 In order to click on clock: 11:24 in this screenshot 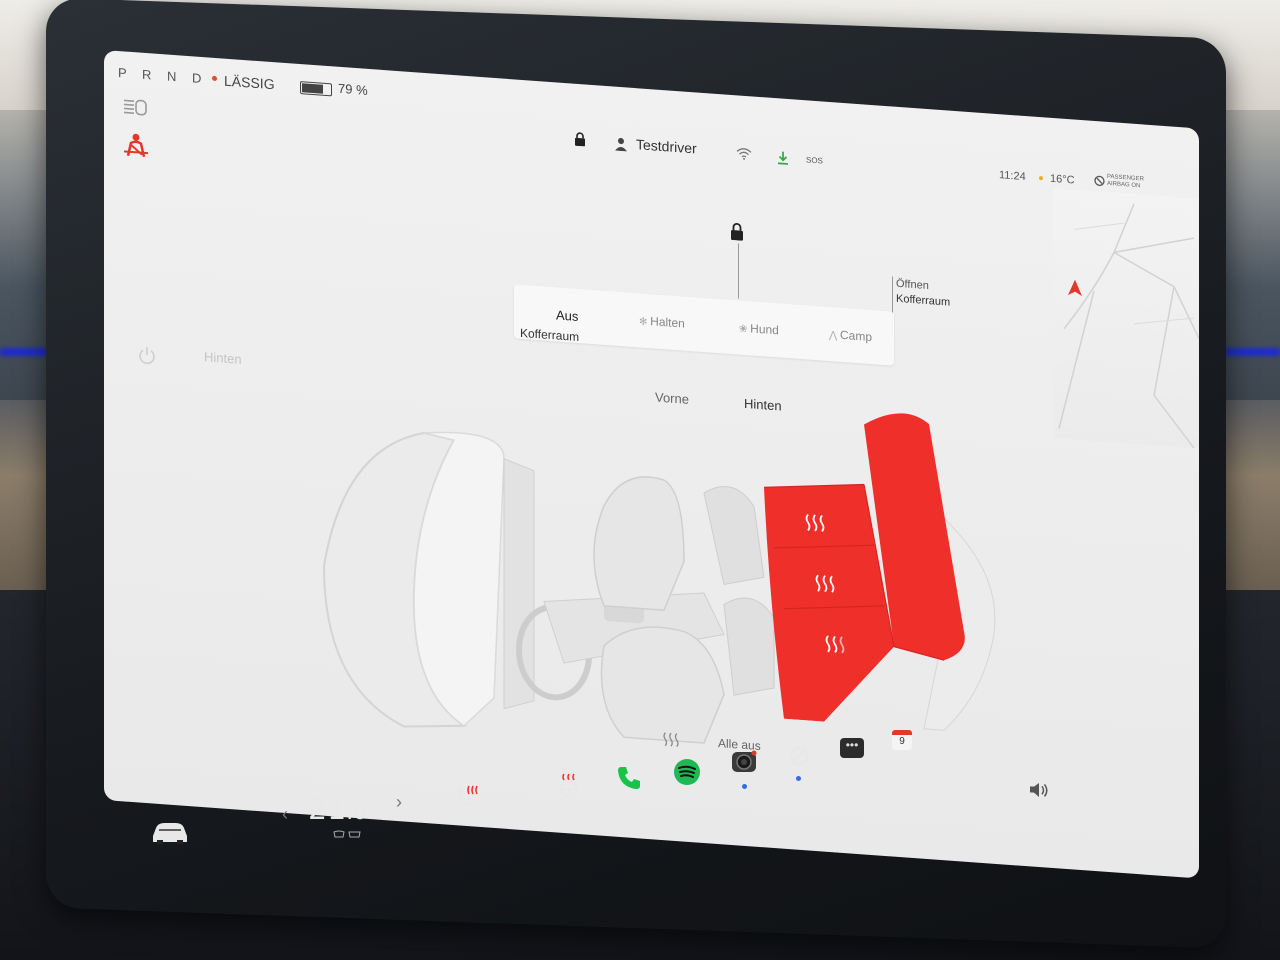, I will do `click(1012, 176)`.